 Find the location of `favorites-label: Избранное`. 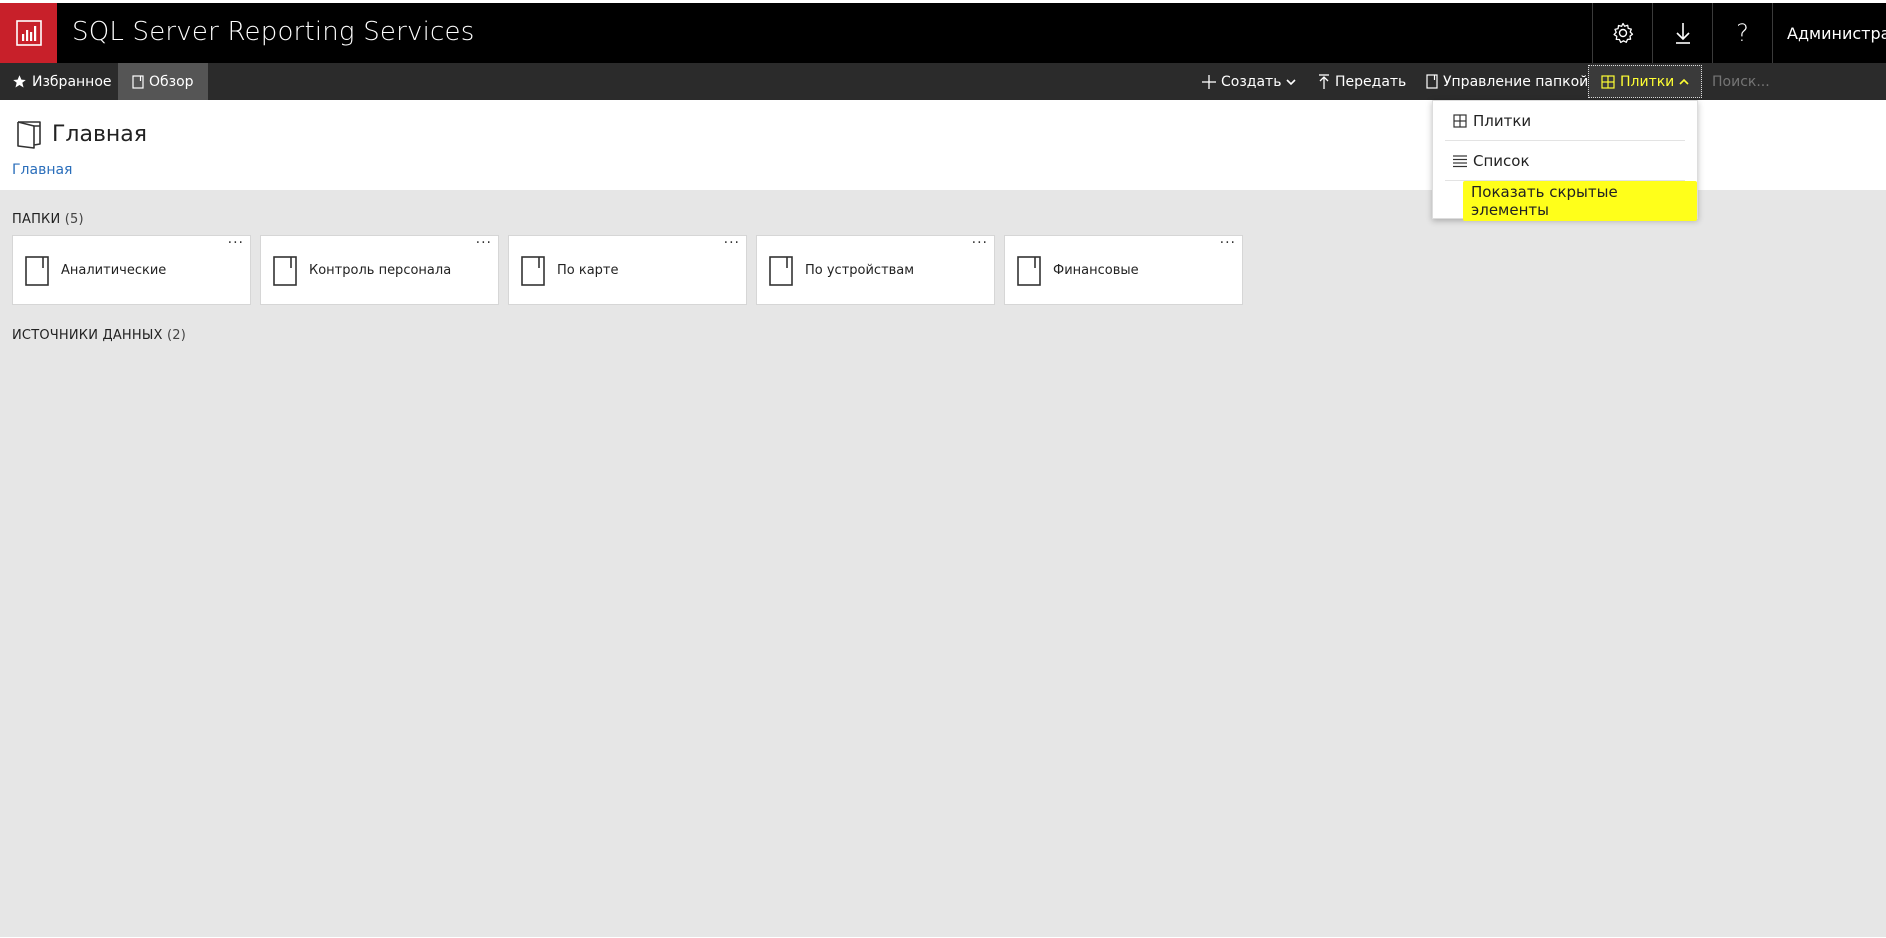

favorites-label: Избранное is located at coordinates (72, 81).